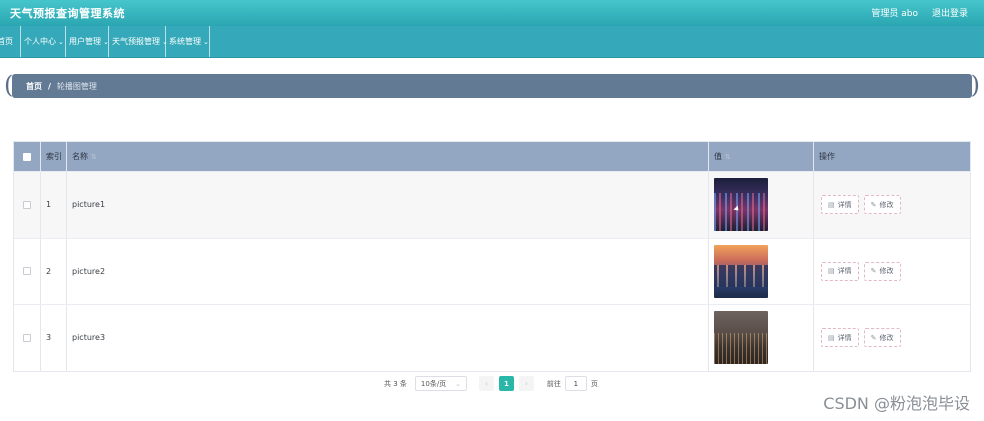  What do you see at coordinates (894, 14) in the screenshot?
I see `user-label: 管理员 abo` at bounding box center [894, 14].